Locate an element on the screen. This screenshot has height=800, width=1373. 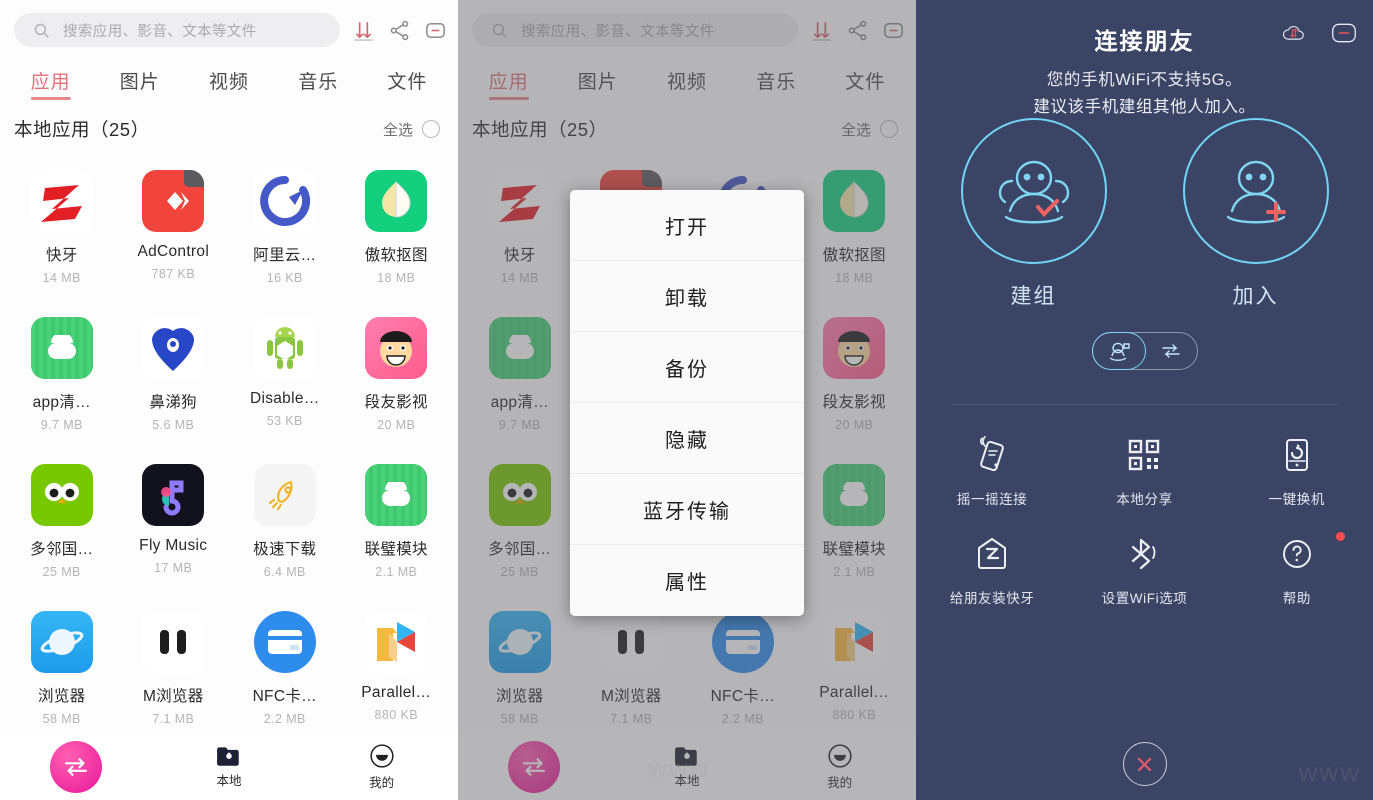
bitigou-icon is located at coordinates (173, 348).